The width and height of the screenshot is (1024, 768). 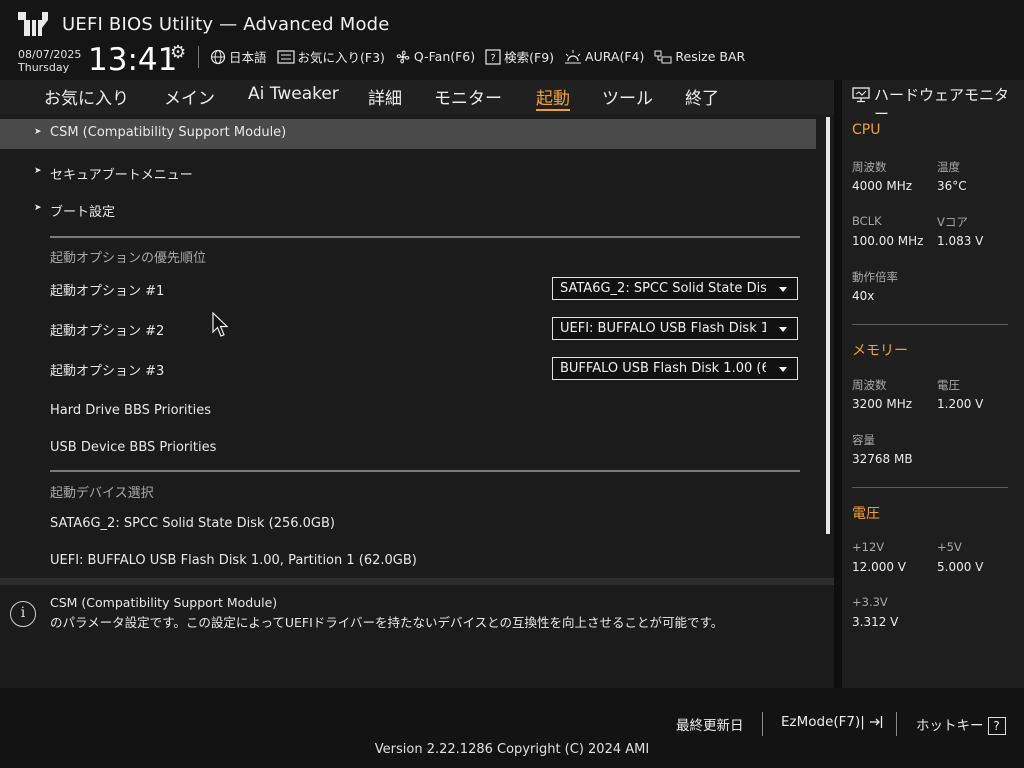 What do you see at coordinates (876, 722) in the screenshot?
I see `exit-arrow-icon` at bounding box center [876, 722].